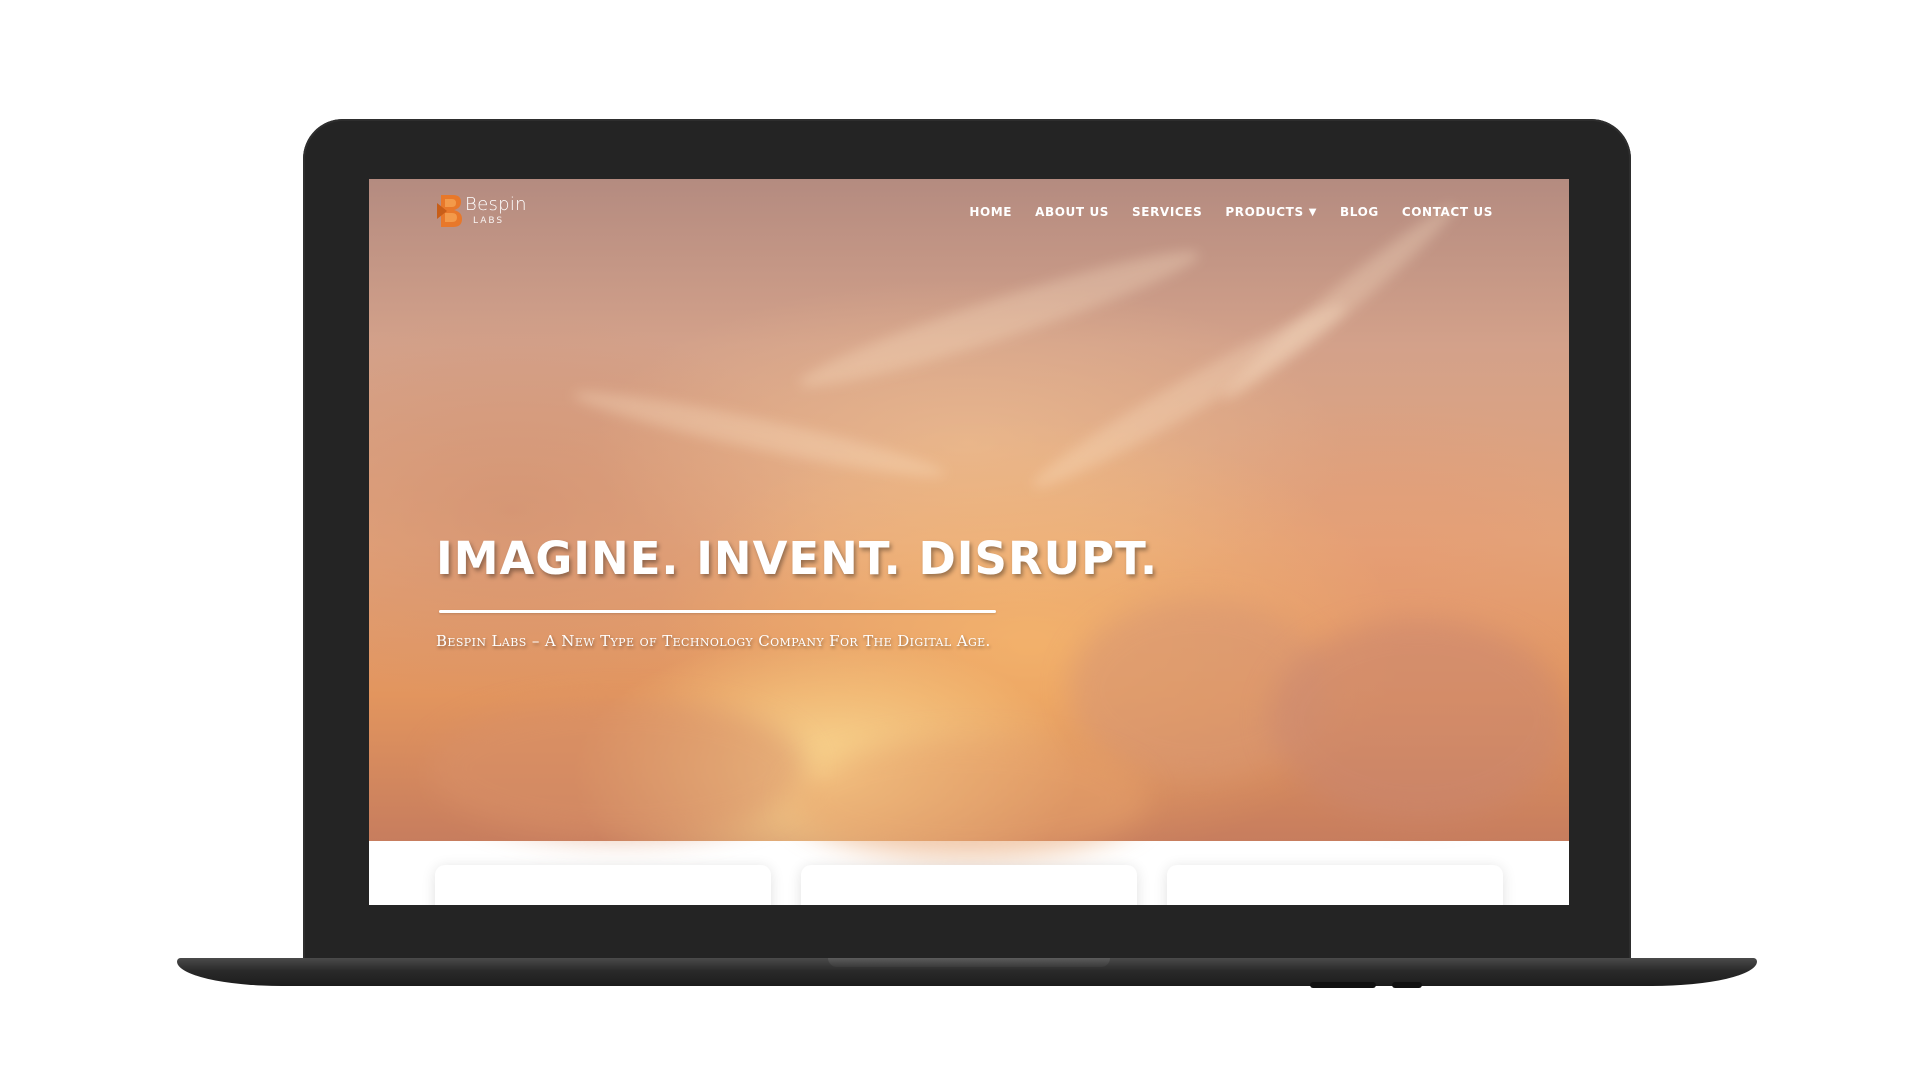 Image resolution: width=1920 pixels, height=1080 pixels. What do you see at coordinates (717, 611) in the screenshot?
I see `hero-divider` at bounding box center [717, 611].